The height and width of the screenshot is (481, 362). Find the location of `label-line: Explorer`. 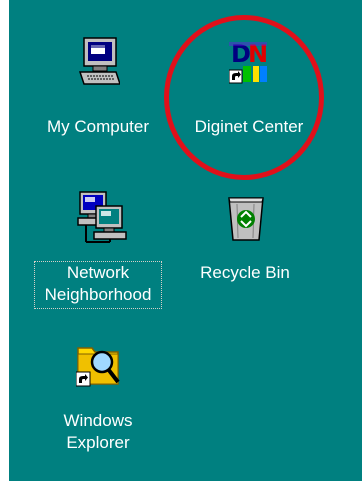

label-line: Explorer is located at coordinates (98, 442).